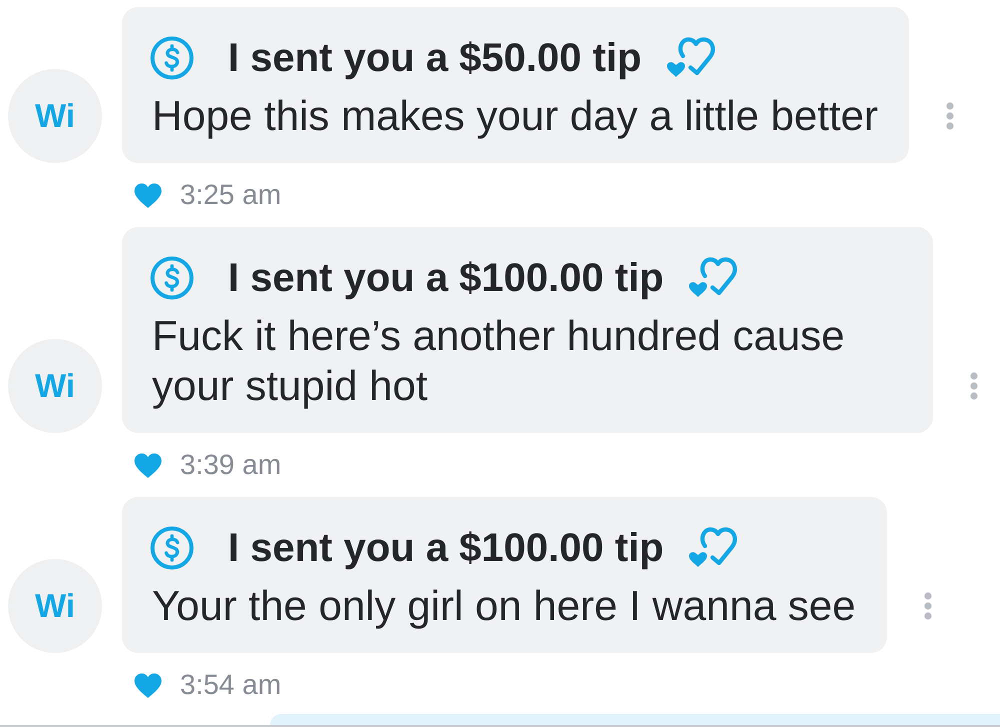  What do you see at coordinates (231, 685) in the screenshot?
I see `message-time: 3:54 am` at bounding box center [231, 685].